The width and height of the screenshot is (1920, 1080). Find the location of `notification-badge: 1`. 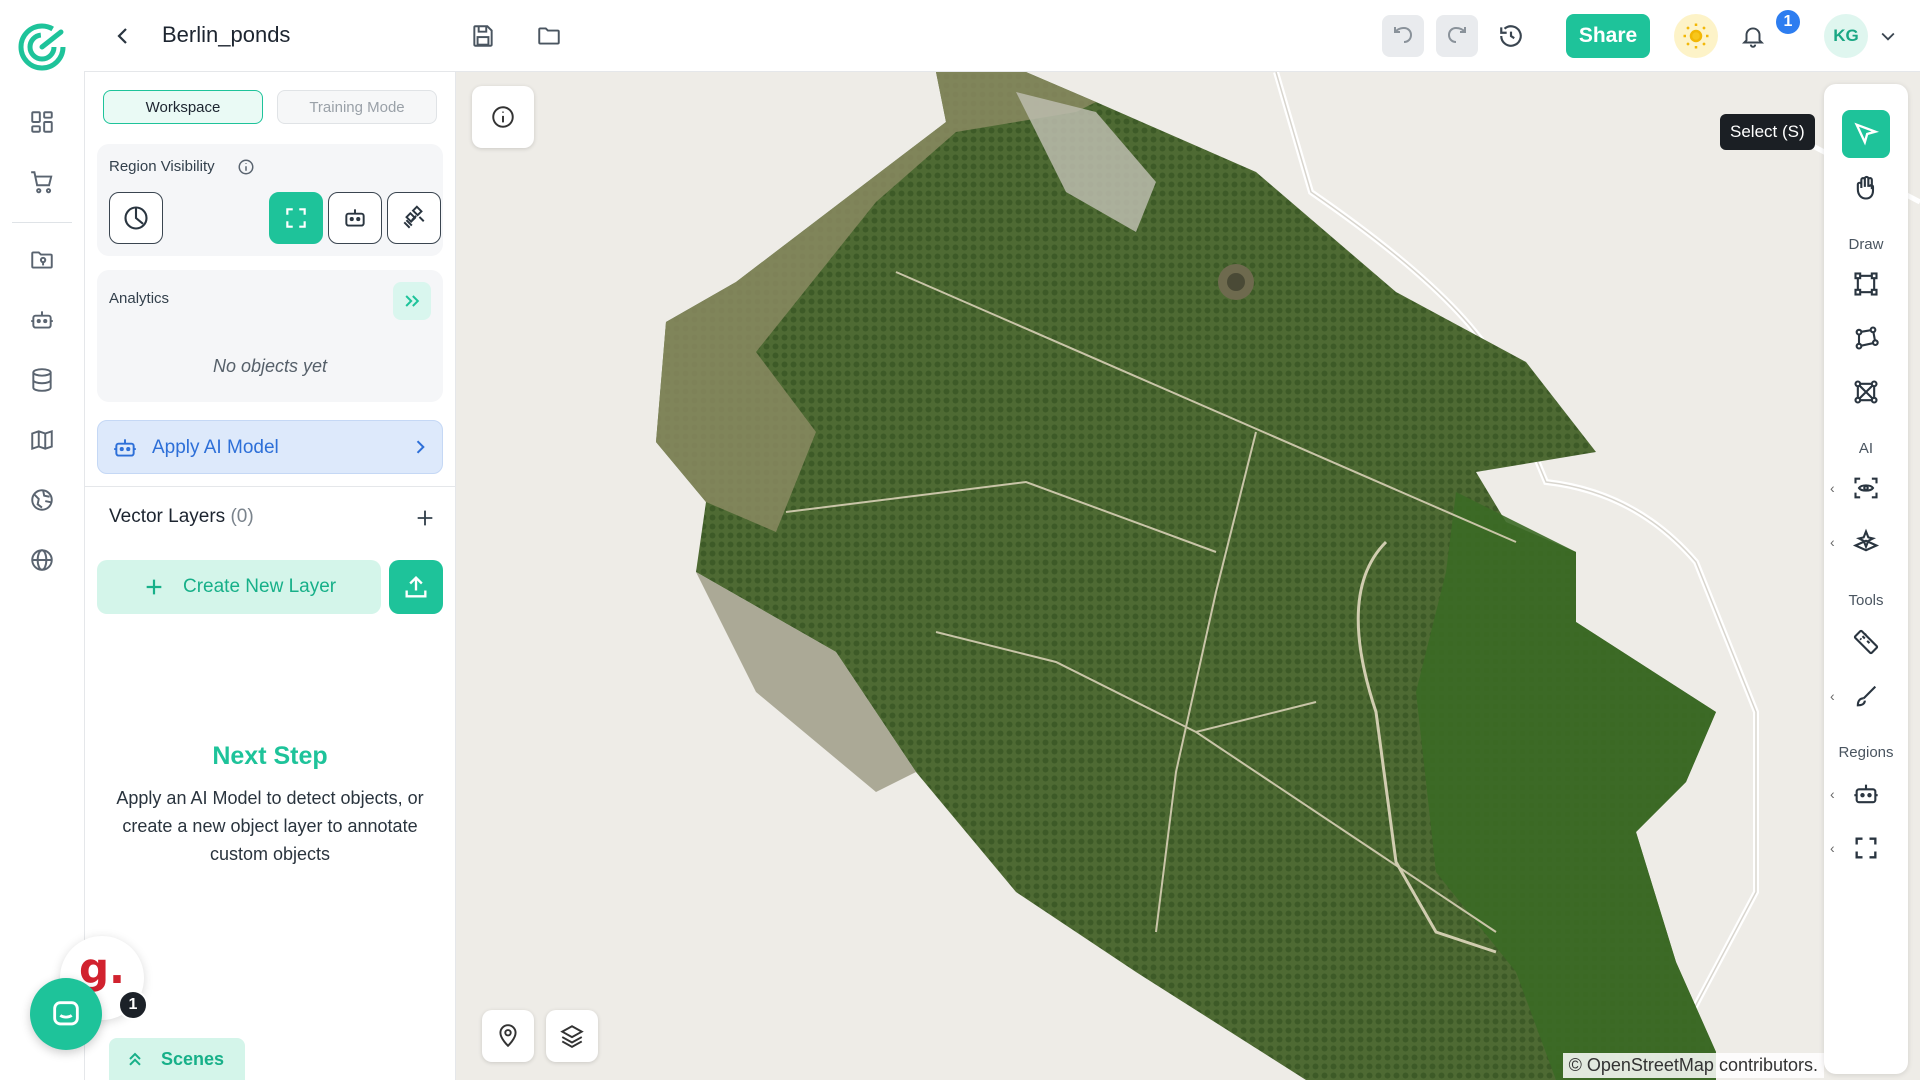

notification-badge: 1 is located at coordinates (1788, 22).